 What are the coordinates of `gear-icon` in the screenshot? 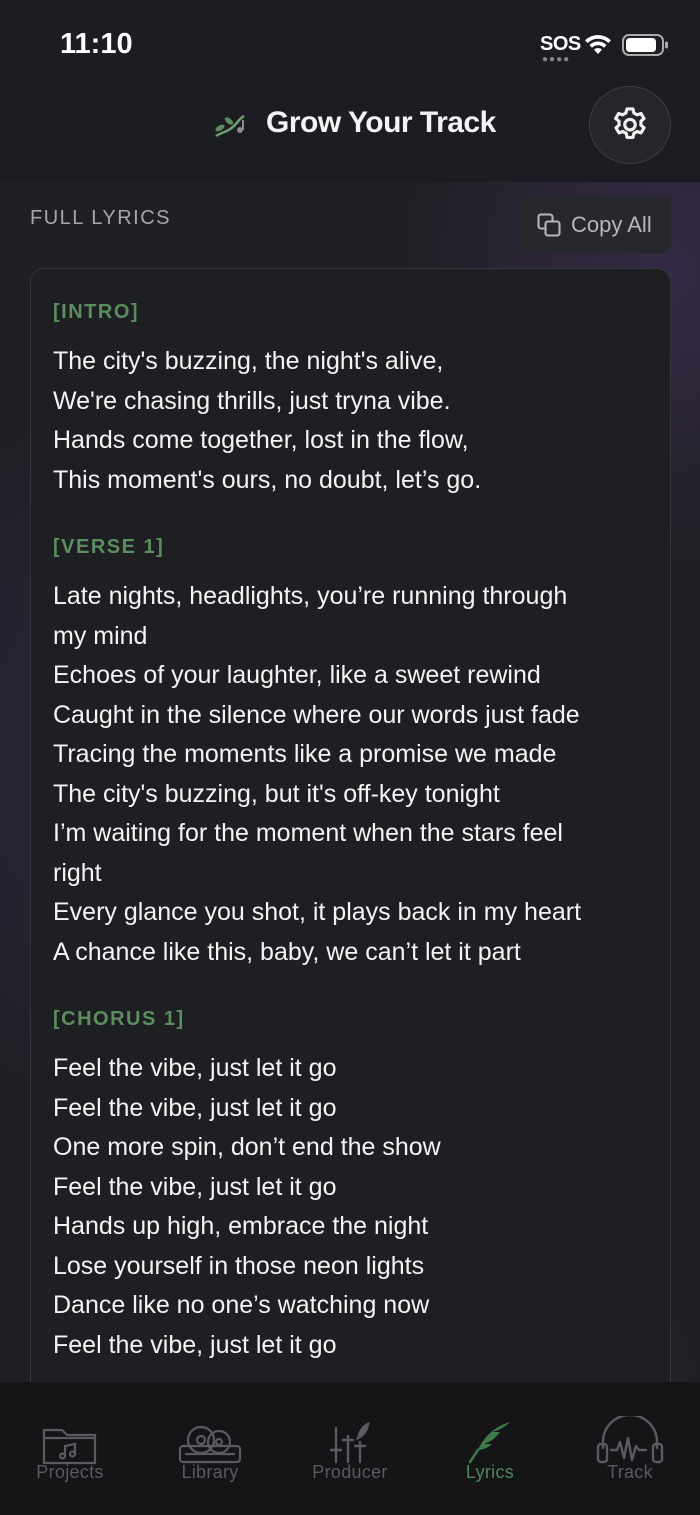 It's located at (630, 123).